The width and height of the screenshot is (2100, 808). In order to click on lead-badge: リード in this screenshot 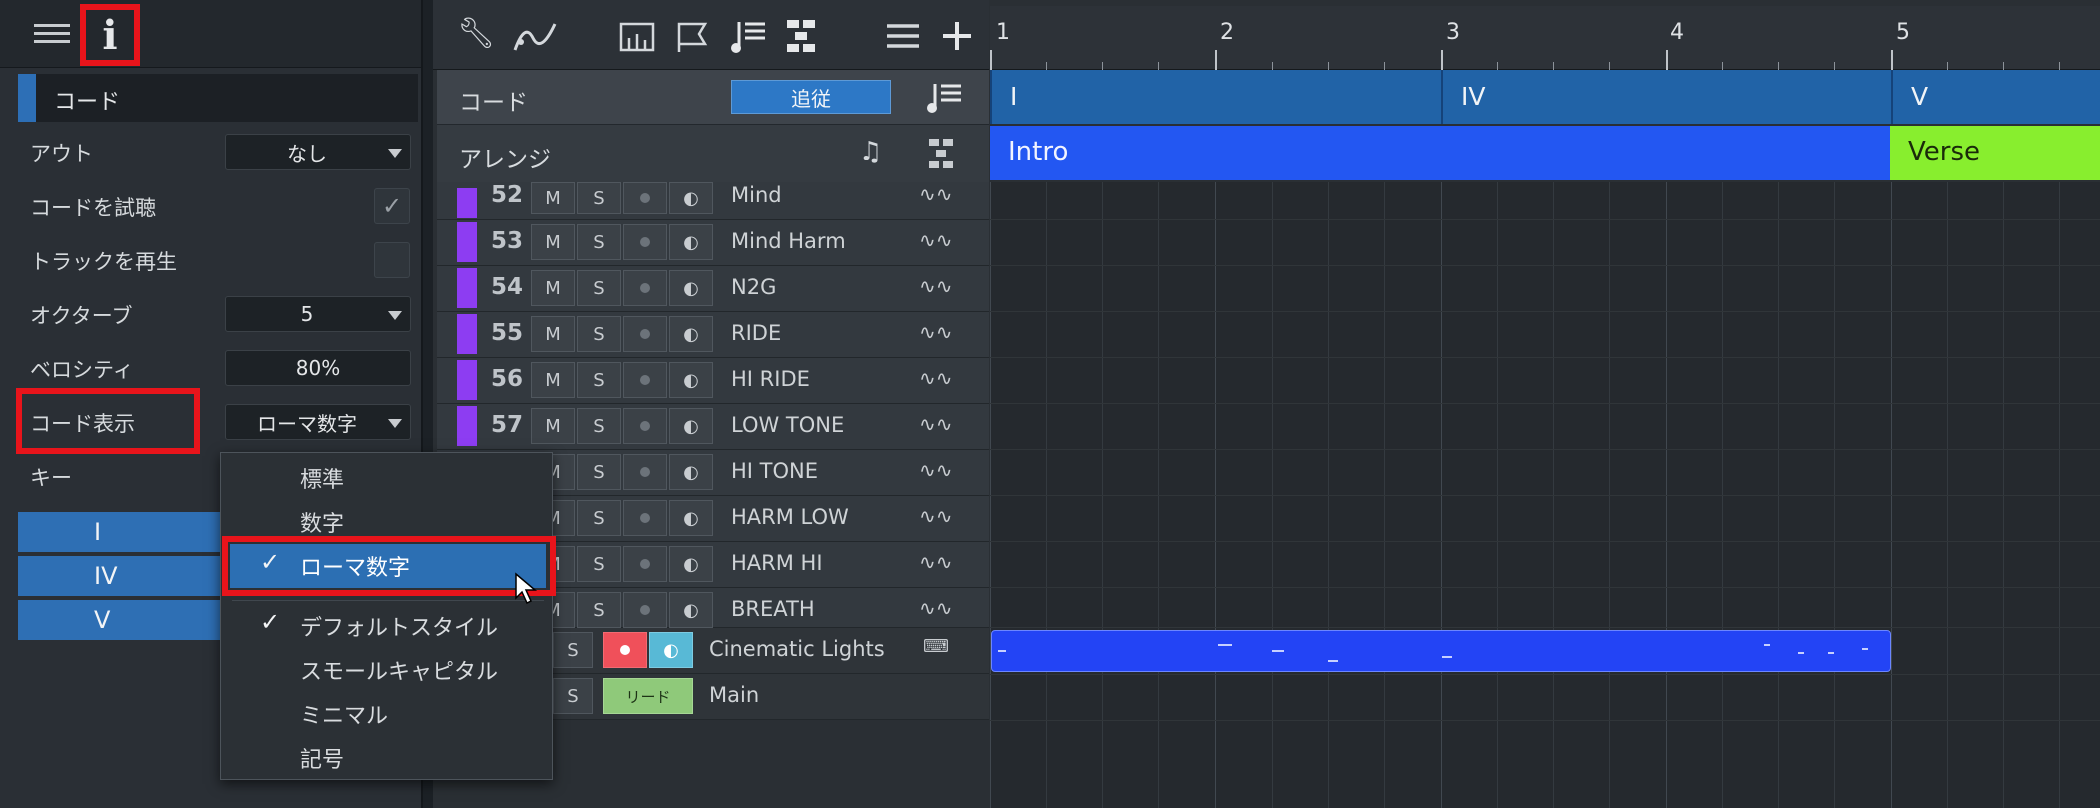, I will do `click(648, 696)`.